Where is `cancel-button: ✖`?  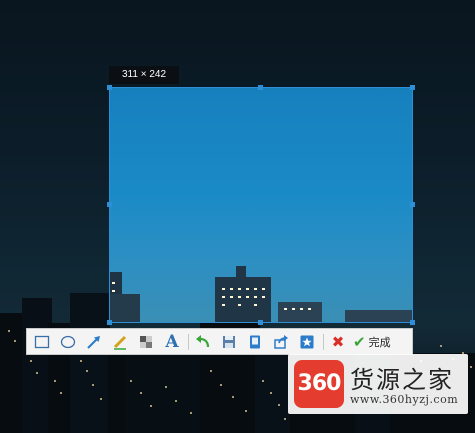
cancel-button: ✖ is located at coordinates (338, 342).